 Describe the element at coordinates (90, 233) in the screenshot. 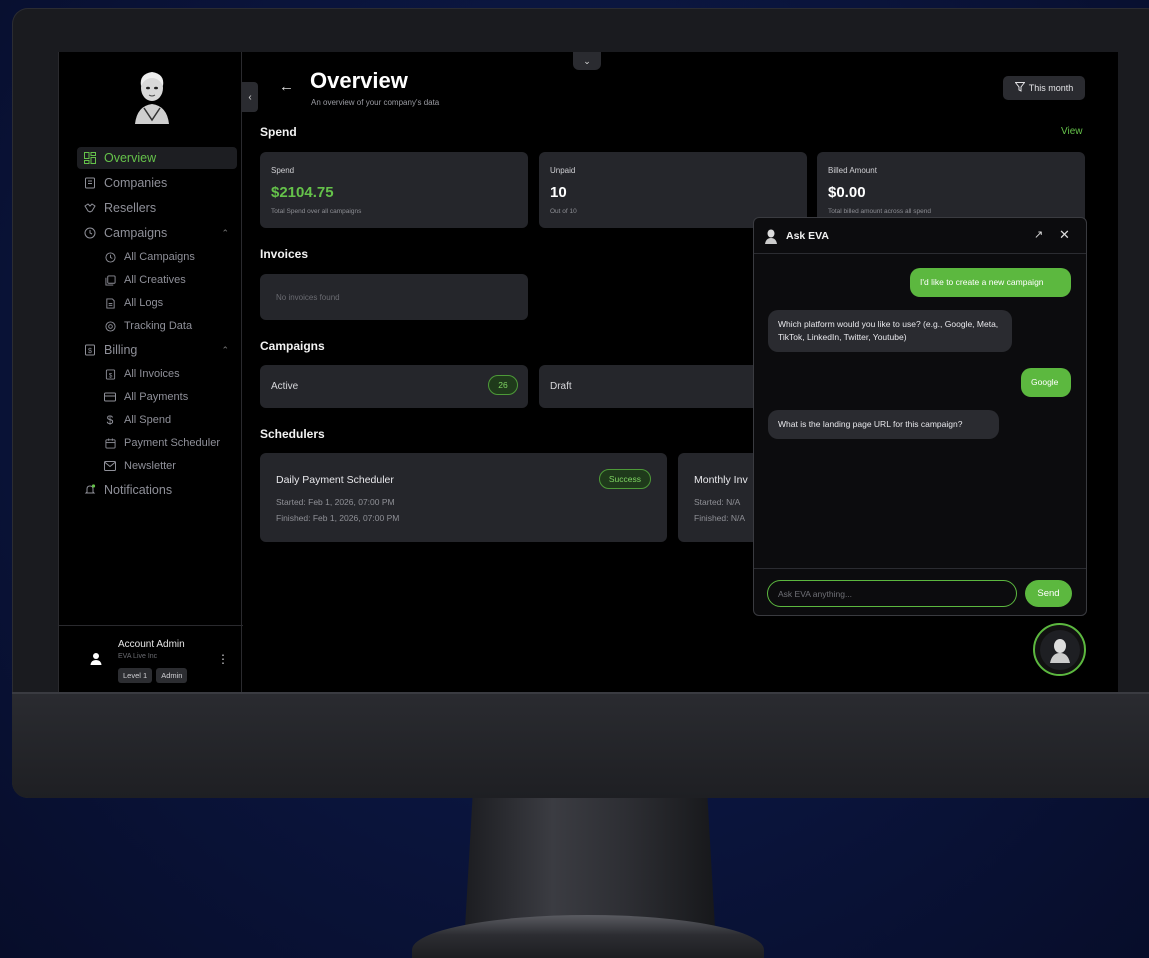

I see `clock-icon` at that location.